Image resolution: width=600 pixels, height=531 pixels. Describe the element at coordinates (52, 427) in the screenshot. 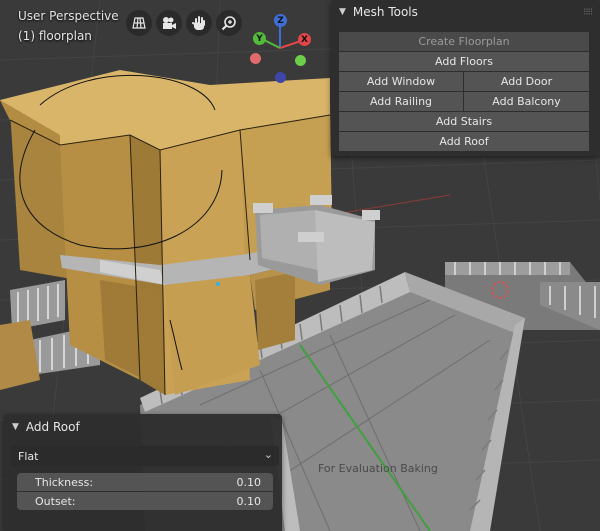

I see `add-roof-title: Add Roof` at that location.